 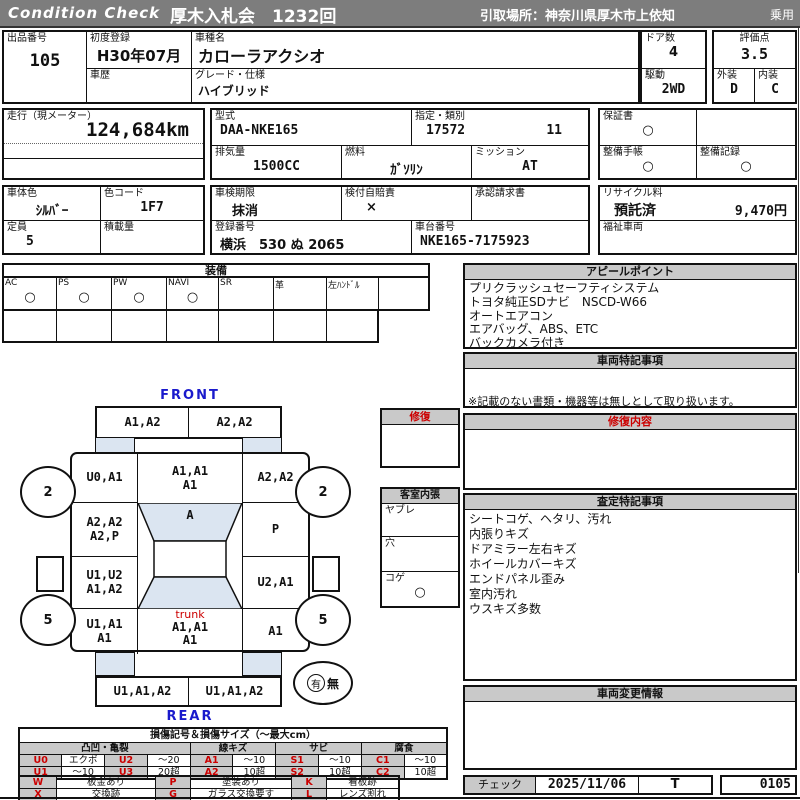 What do you see at coordinates (27, 38) in the screenshot?
I see `lot-number-label: 出品番号` at bounding box center [27, 38].